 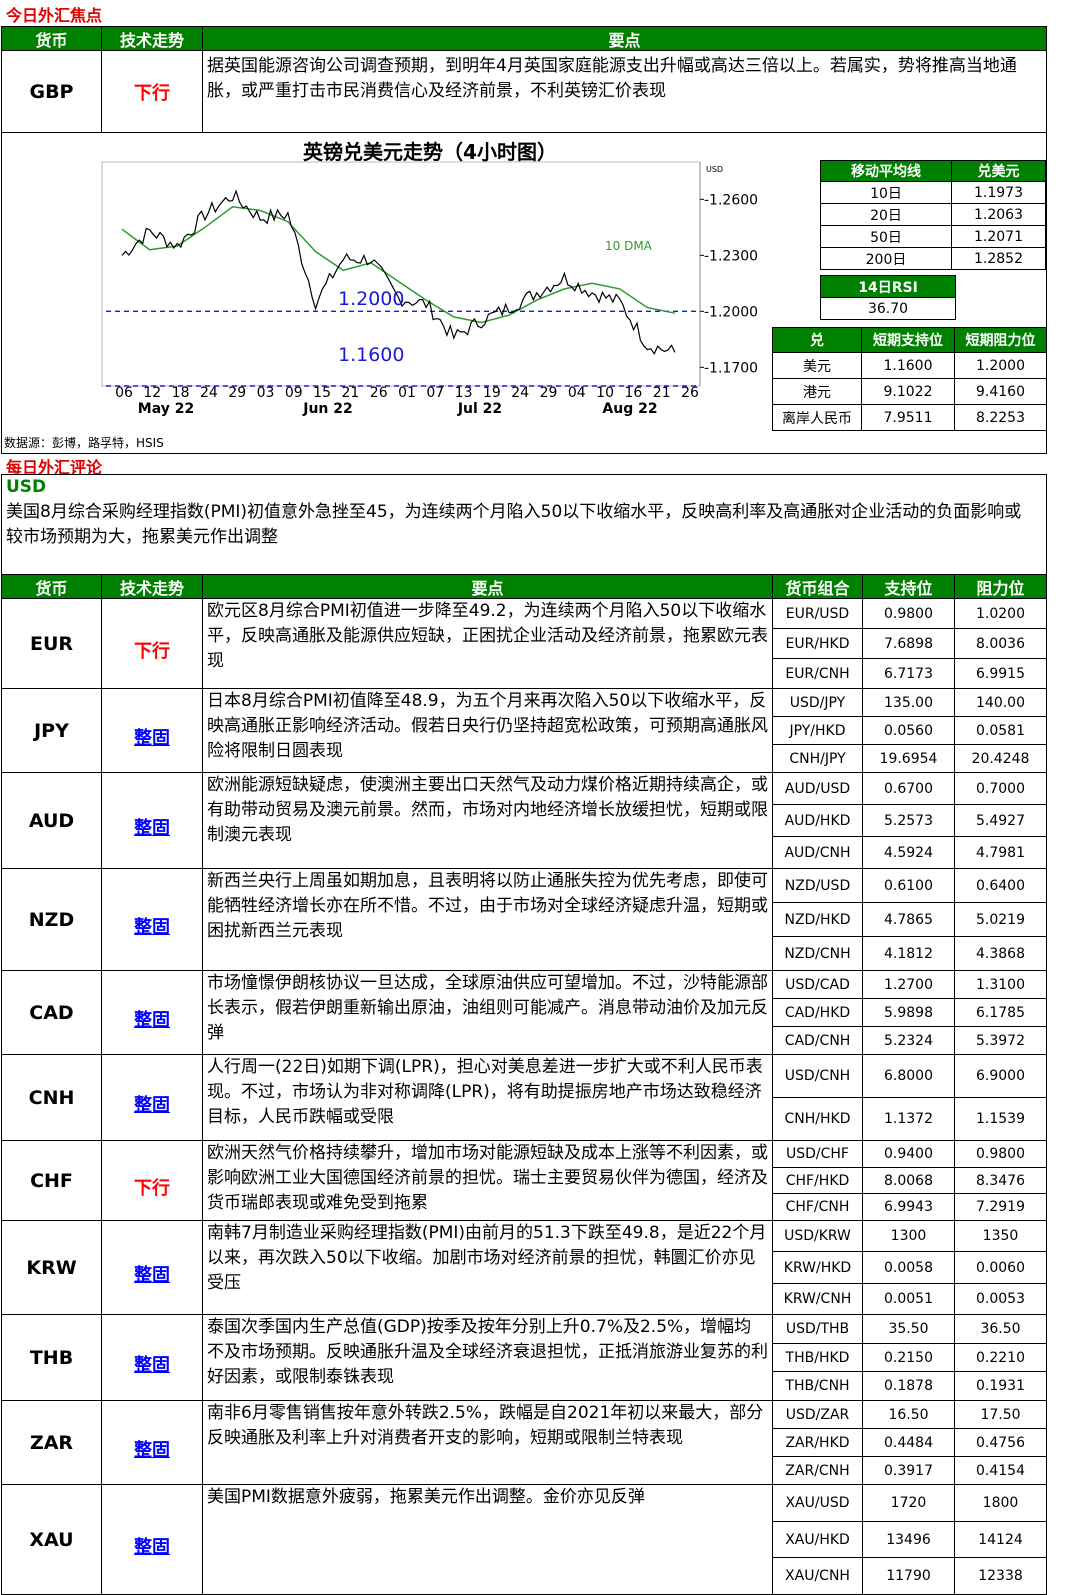 What do you see at coordinates (1000, 1236) in the screenshot?
I see `pair-resistance: 1350` at bounding box center [1000, 1236].